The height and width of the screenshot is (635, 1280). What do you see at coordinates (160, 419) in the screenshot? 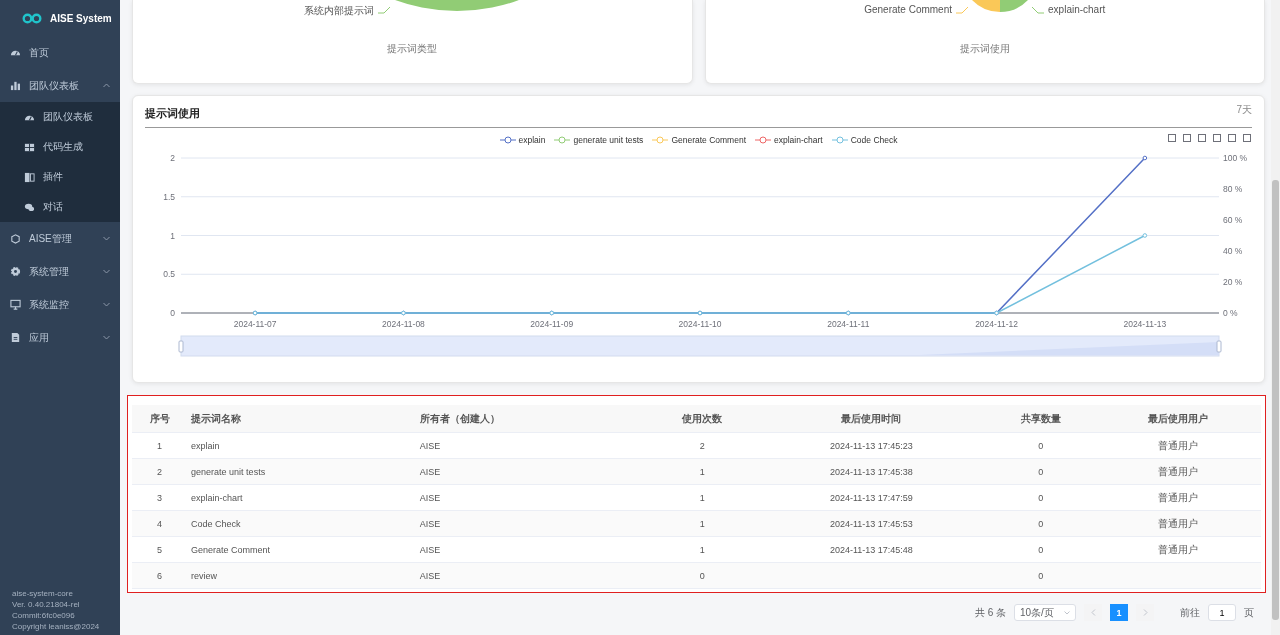
I see `column-header: 序号` at bounding box center [160, 419].